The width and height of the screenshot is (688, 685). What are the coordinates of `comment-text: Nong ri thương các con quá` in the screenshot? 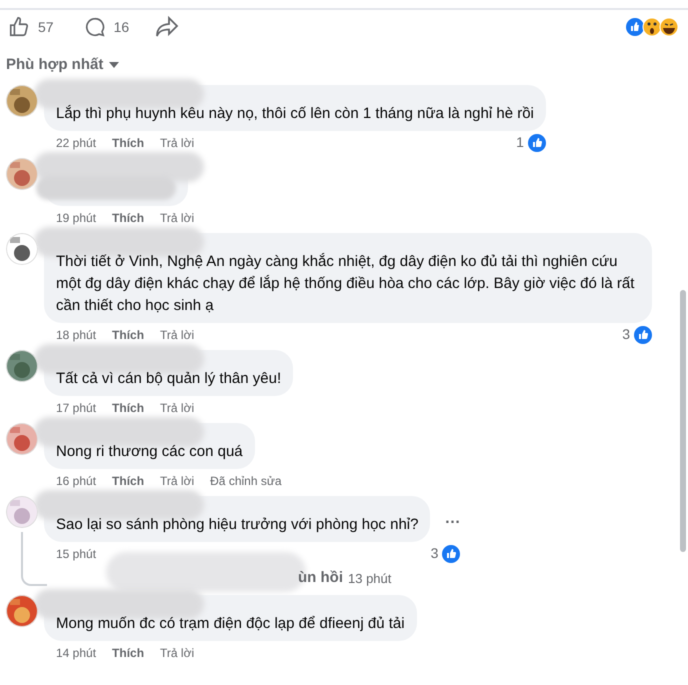 It's located at (149, 452).